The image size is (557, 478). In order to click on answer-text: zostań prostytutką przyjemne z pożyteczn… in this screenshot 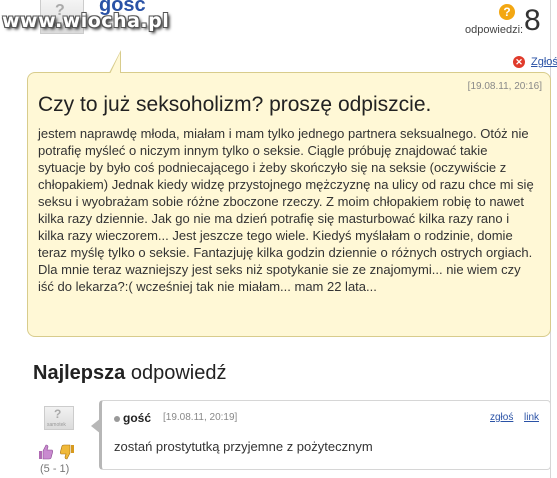, I will do `click(243, 446)`.